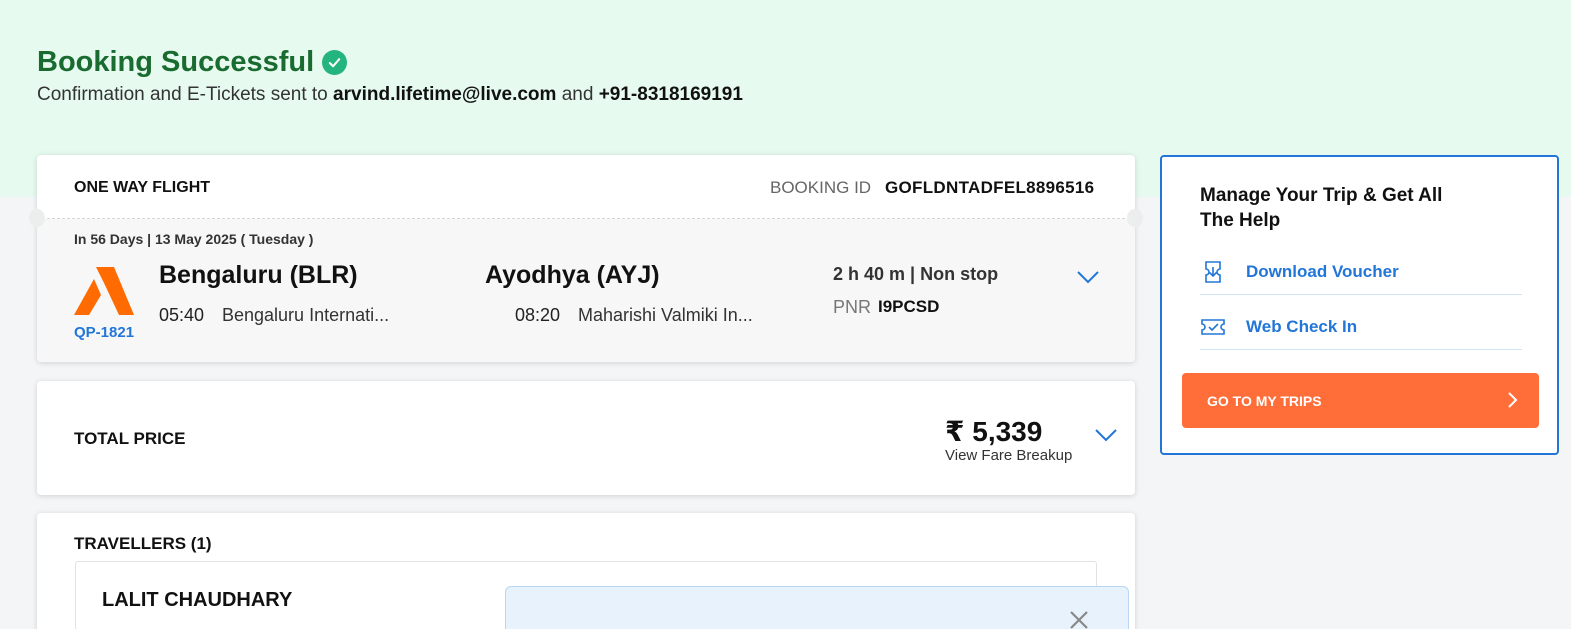 Image resolution: width=1571 pixels, height=629 pixels. What do you see at coordinates (1321, 208) in the screenshot?
I see `manage-trip-title: Manage Your Trip & Get All The Help` at bounding box center [1321, 208].